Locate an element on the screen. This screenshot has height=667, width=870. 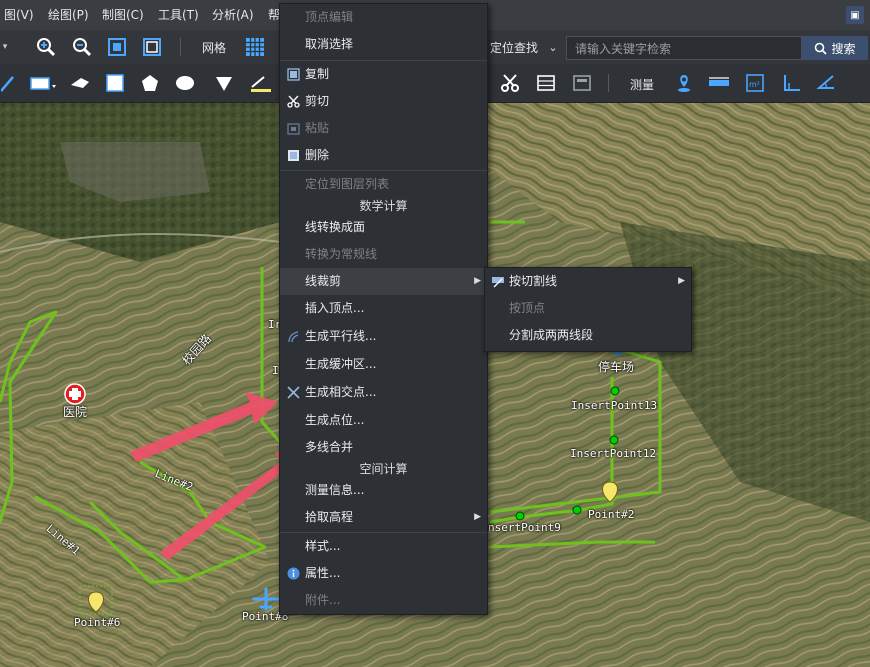
menu-item-line-to-polygon: 线转换成面 is located at coordinates (383, 227).